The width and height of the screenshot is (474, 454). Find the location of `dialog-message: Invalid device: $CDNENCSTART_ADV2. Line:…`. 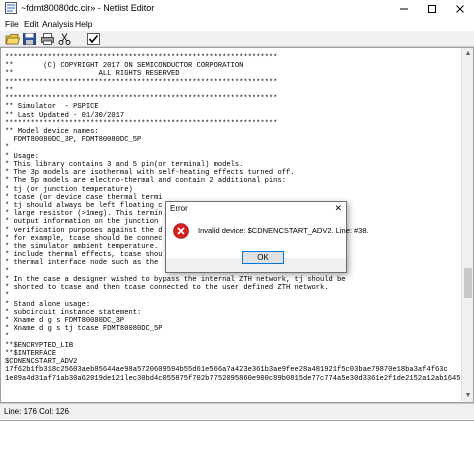

dialog-message: Invalid device: $CDNENCSTART_ADV2. Line:… is located at coordinates (283, 230).